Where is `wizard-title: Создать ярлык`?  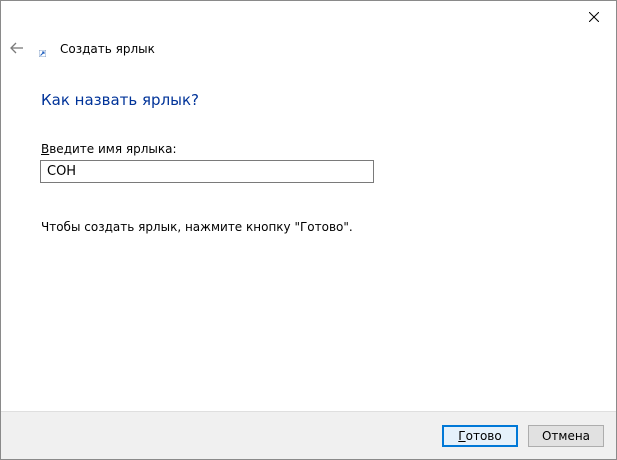 wizard-title: Создать ярлык is located at coordinates (107, 49).